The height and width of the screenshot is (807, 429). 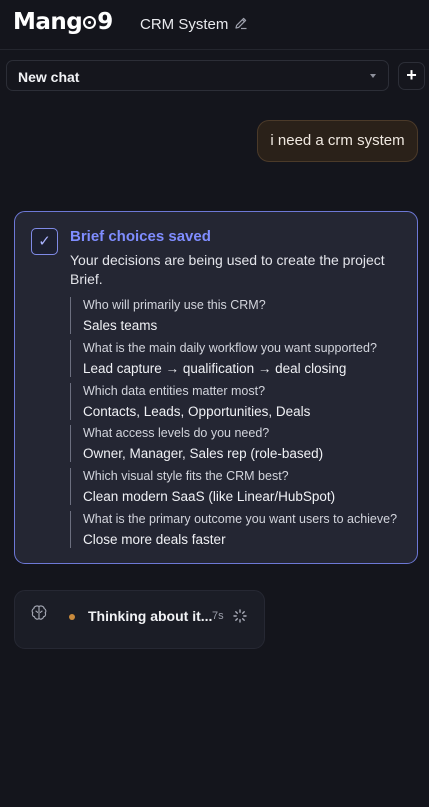 What do you see at coordinates (48, 22) in the screenshot?
I see `brand-logo-text-start: Mang` at bounding box center [48, 22].